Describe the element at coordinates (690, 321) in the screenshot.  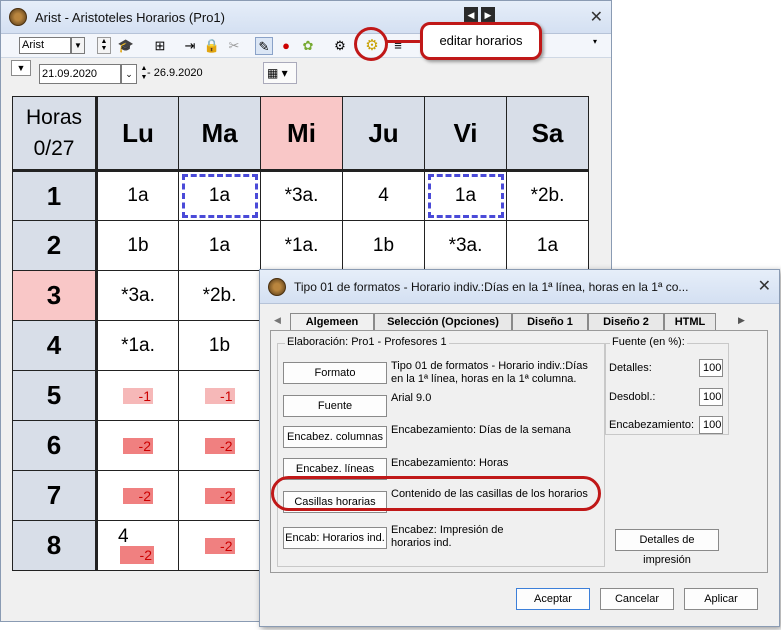
I see `tab-html: HTML` at that location.